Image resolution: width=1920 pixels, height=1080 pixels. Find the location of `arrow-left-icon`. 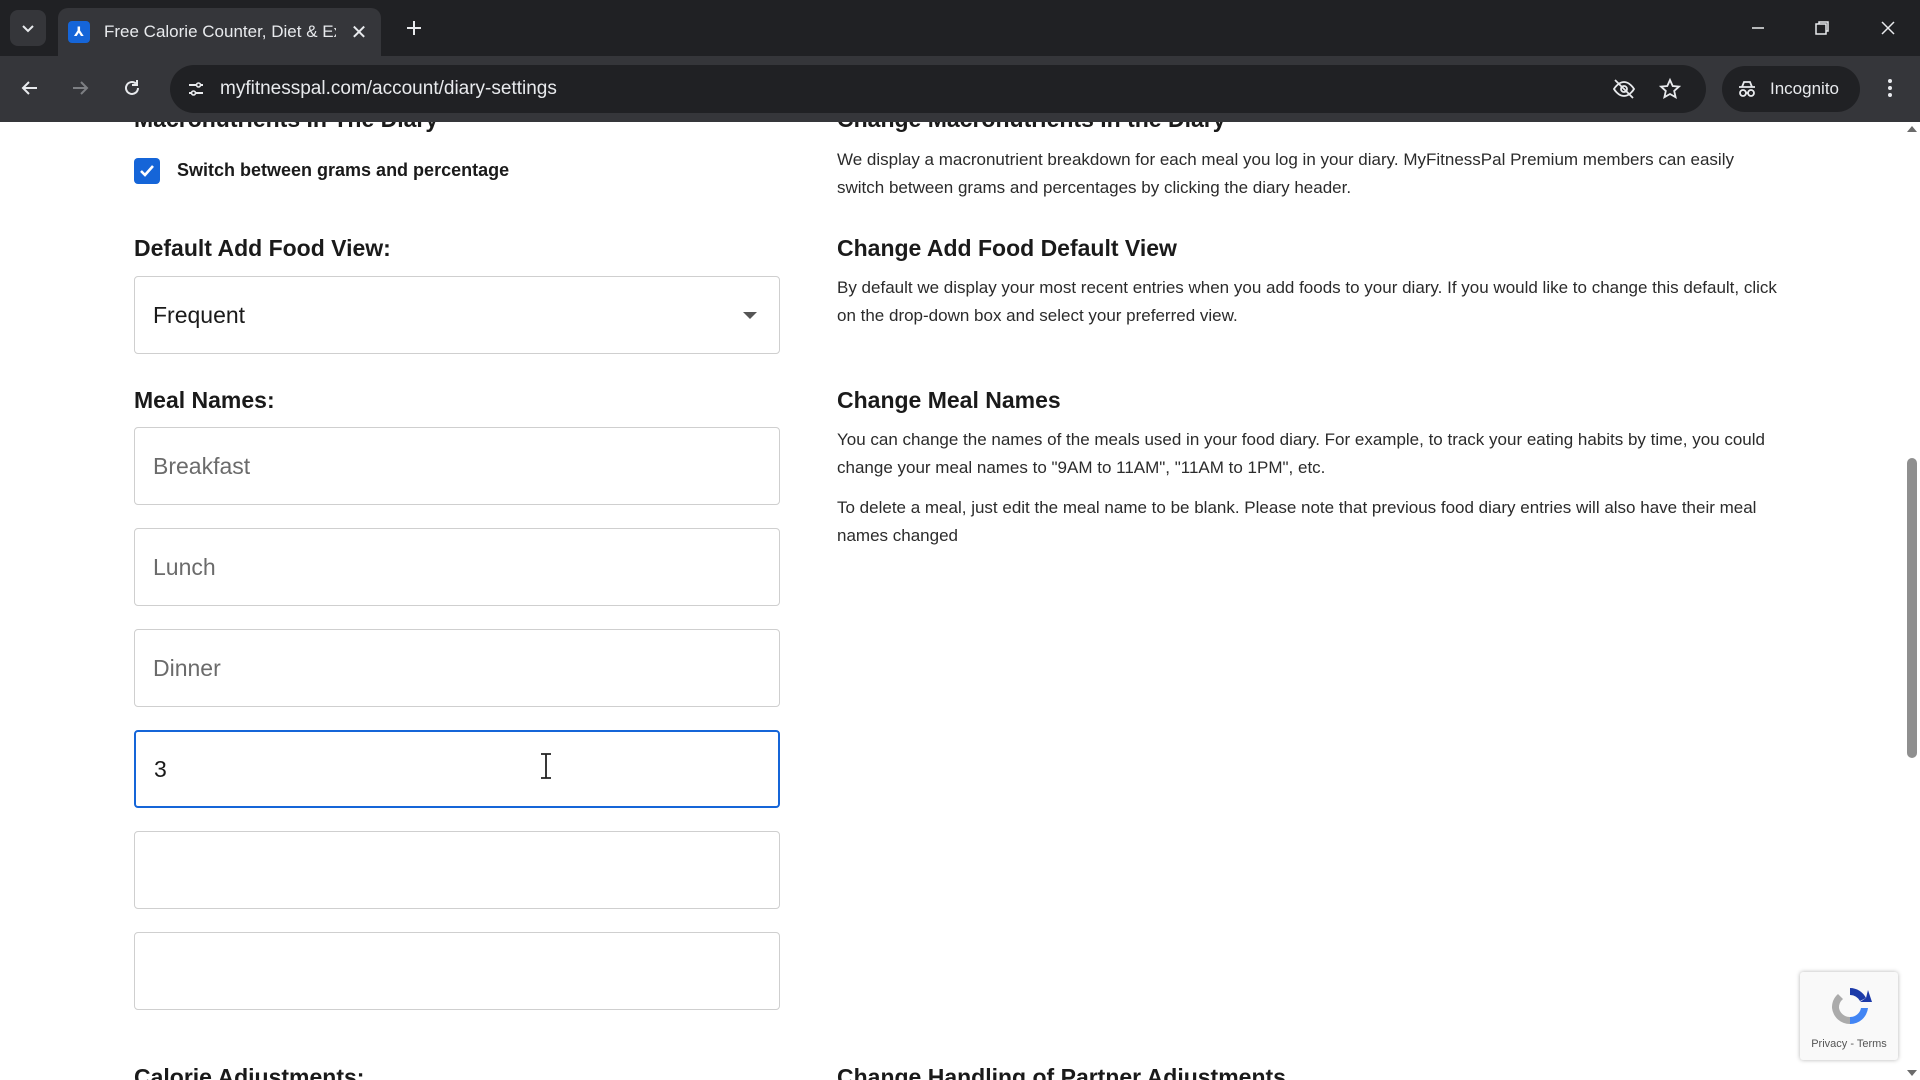

arrow-left-icon is located at coordinates (29, 88).